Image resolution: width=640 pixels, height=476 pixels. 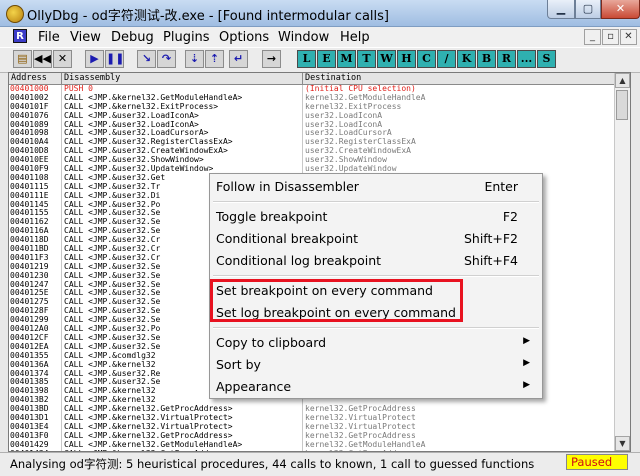 What do you see at coordinates (386, 59) in the screenshot?
I see `windows-button: W` at bounding box center [386, 59].